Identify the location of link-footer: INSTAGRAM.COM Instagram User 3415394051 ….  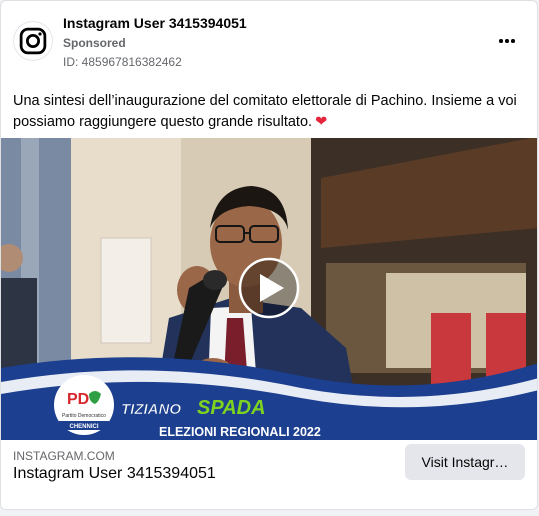
(269, 474).